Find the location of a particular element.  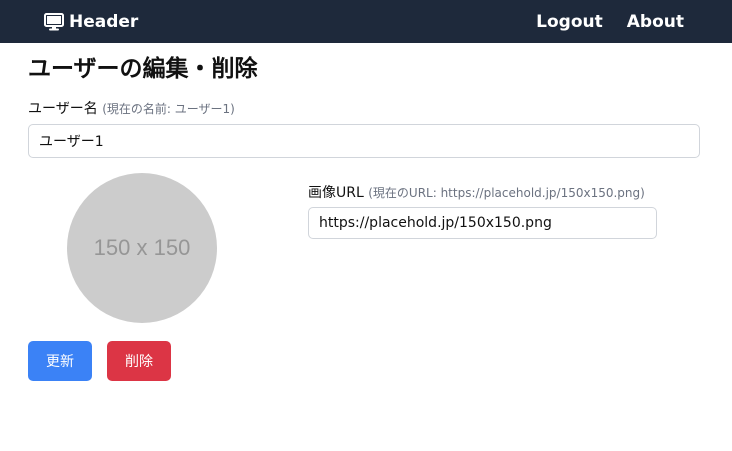

logout-link: Logout is located at coordinates (569, 22).